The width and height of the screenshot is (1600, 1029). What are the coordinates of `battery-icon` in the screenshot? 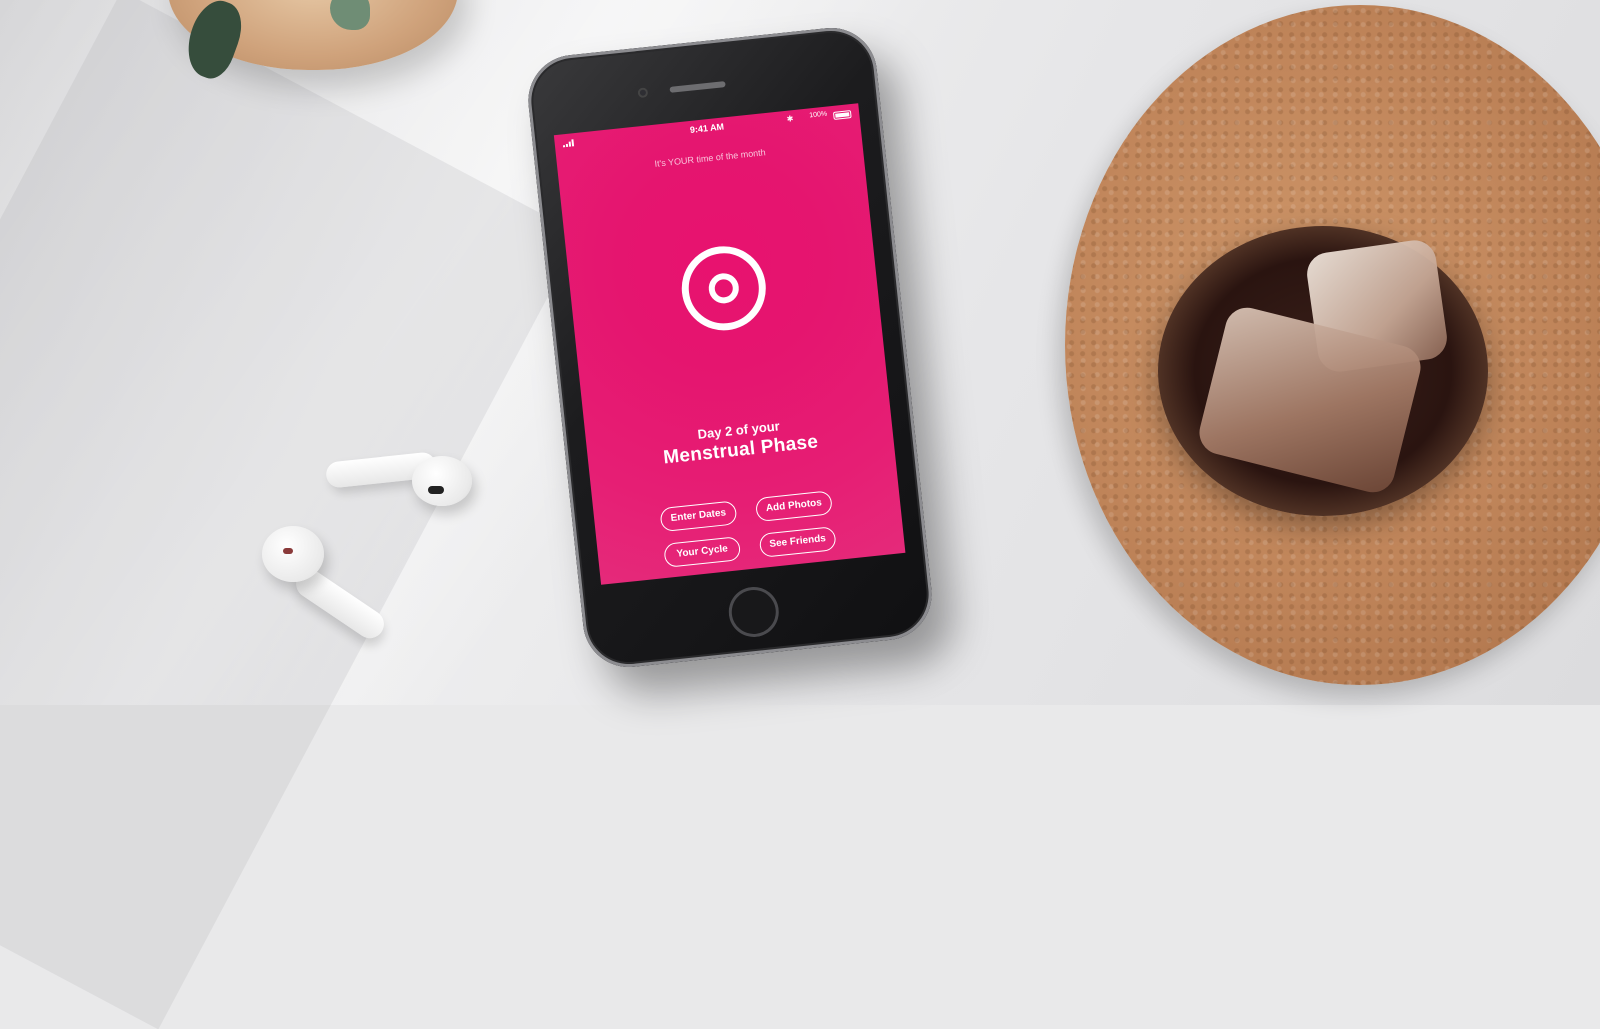 It's located at (842, 115).